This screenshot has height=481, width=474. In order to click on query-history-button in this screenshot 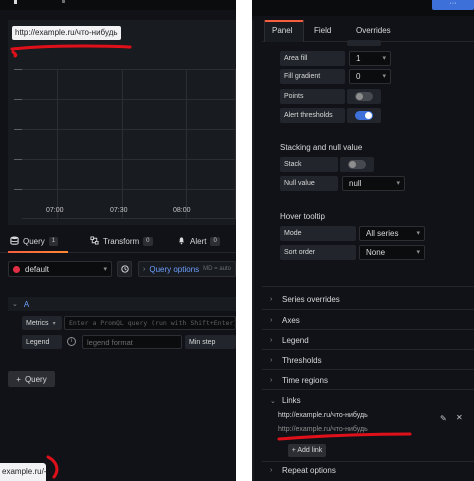, I will do `click(124, 269)`.